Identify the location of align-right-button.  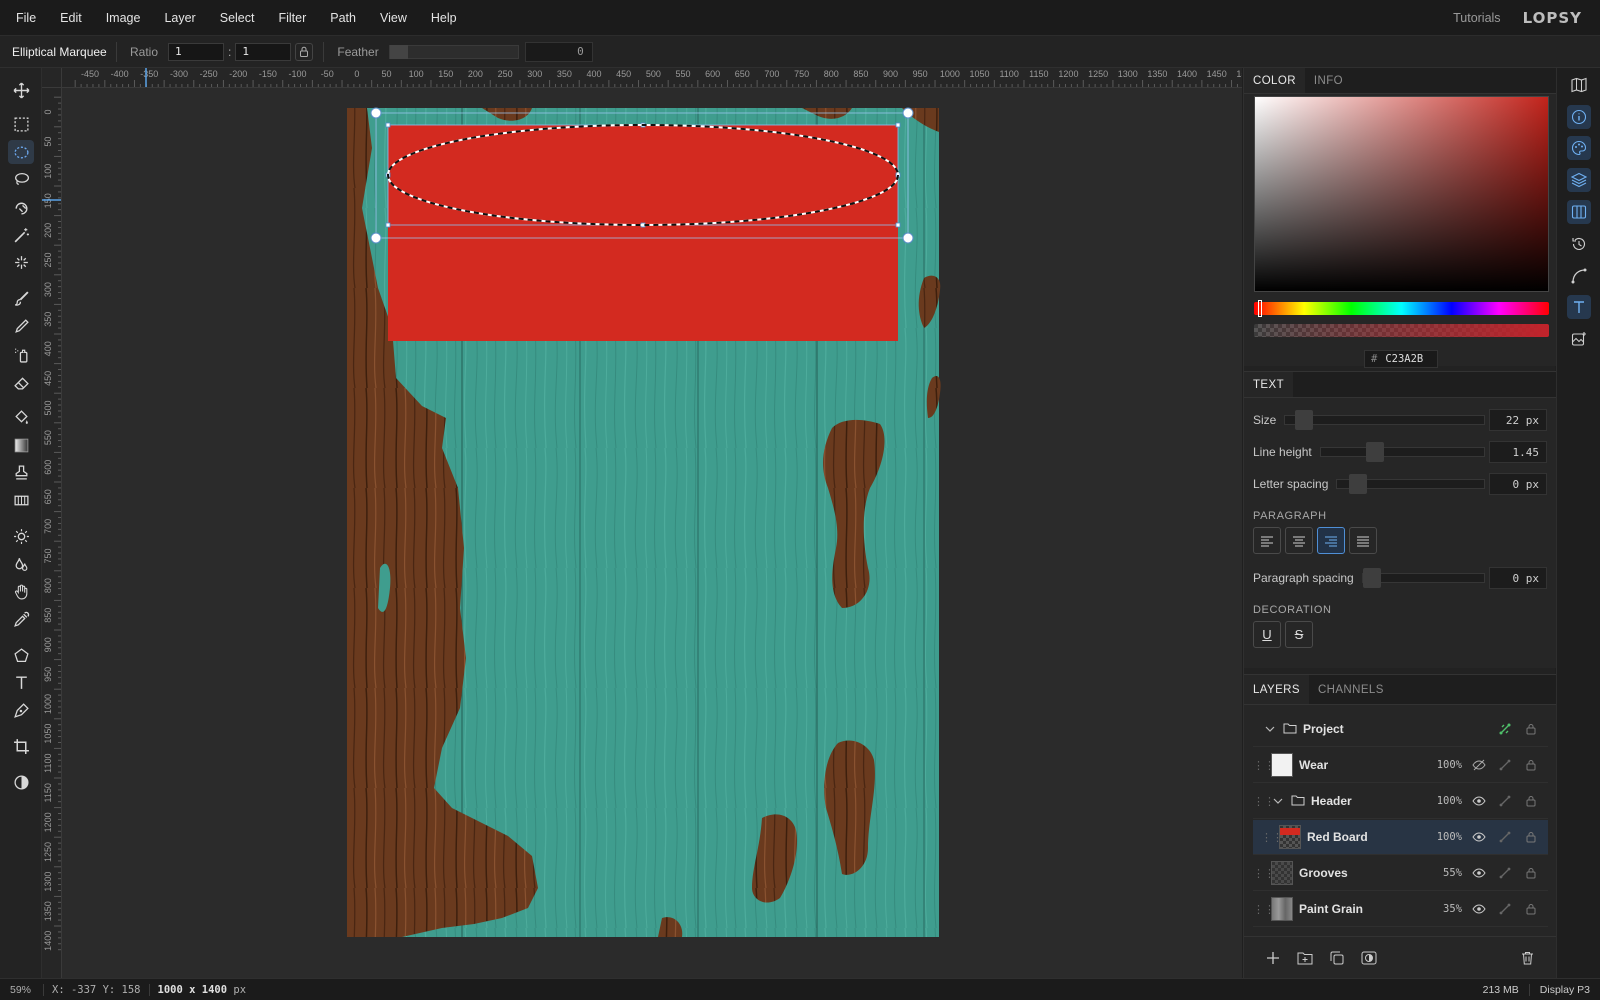
(1331, 540).